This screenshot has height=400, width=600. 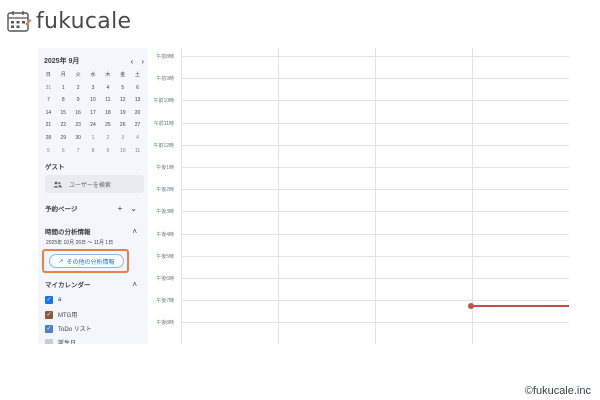 What do you see at coordinates (134, 284) in the screenshot?
I see `my-calendars-toggle-icon: ˄` at bounding box center [134, 284].